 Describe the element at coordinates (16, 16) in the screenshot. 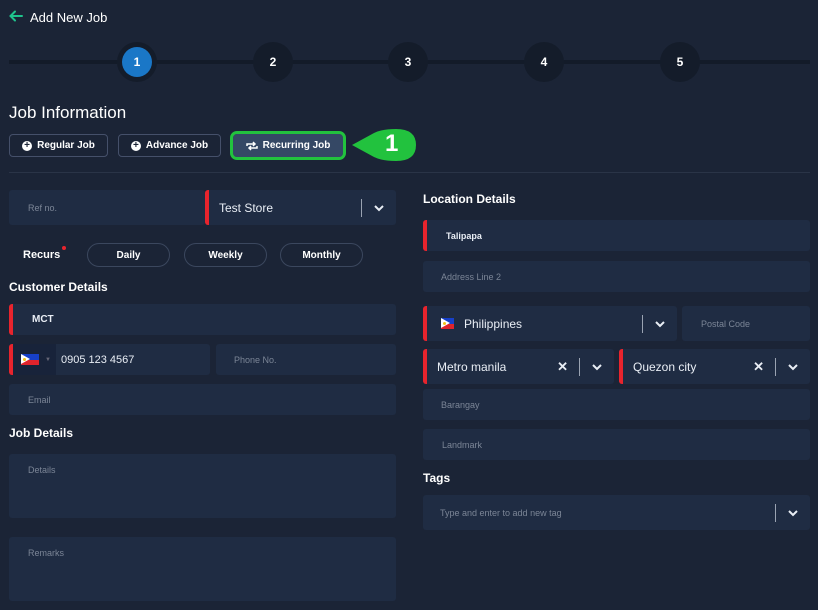

I see `arrow-left-icon` at that location.